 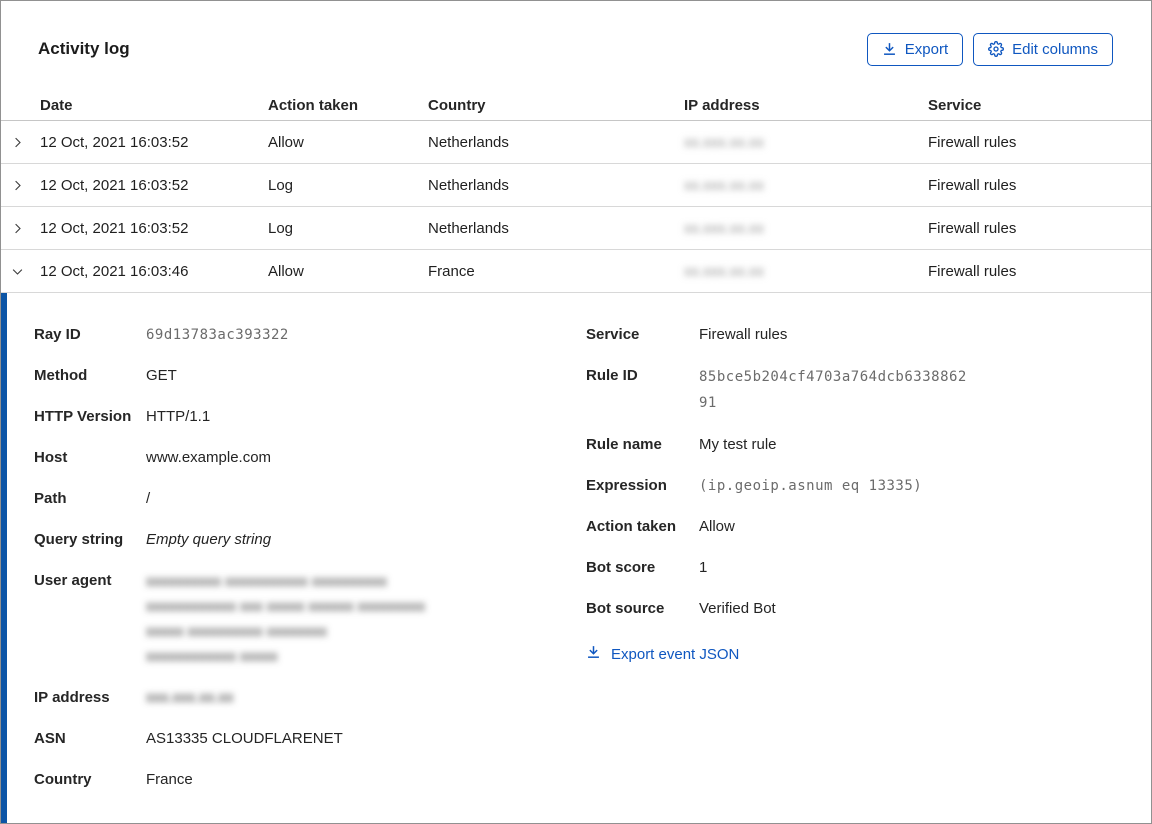 What do you see at coordinates (681, 444) in the screenshot?
I see `detail-field-rule-name: Rule name My test rule` at bounding box center [681, 444].